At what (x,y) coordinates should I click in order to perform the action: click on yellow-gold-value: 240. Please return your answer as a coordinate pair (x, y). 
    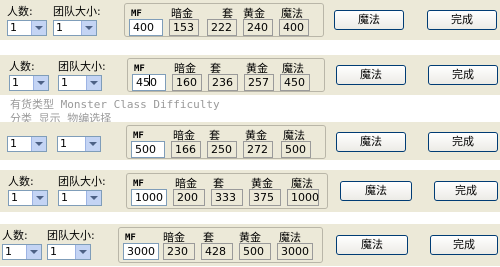
    Looking at the image, I should click on (258, 27).